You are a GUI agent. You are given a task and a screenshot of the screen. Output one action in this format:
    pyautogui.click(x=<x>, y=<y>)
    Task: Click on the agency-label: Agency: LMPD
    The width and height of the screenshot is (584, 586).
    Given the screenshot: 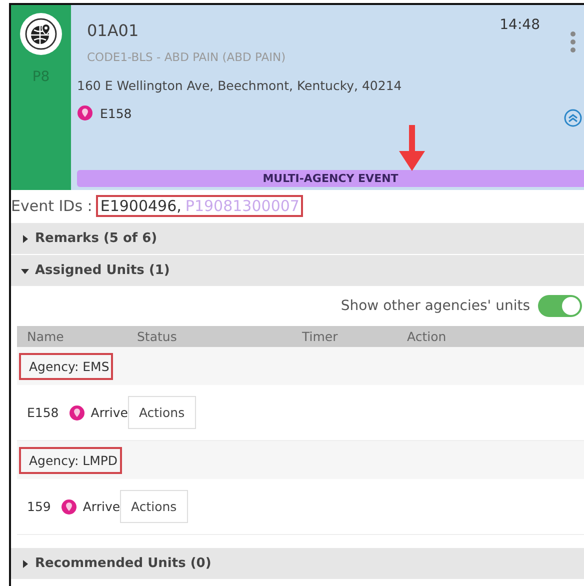 What is the action you would take?
    pyautogui.click(x=70, y=460)
    